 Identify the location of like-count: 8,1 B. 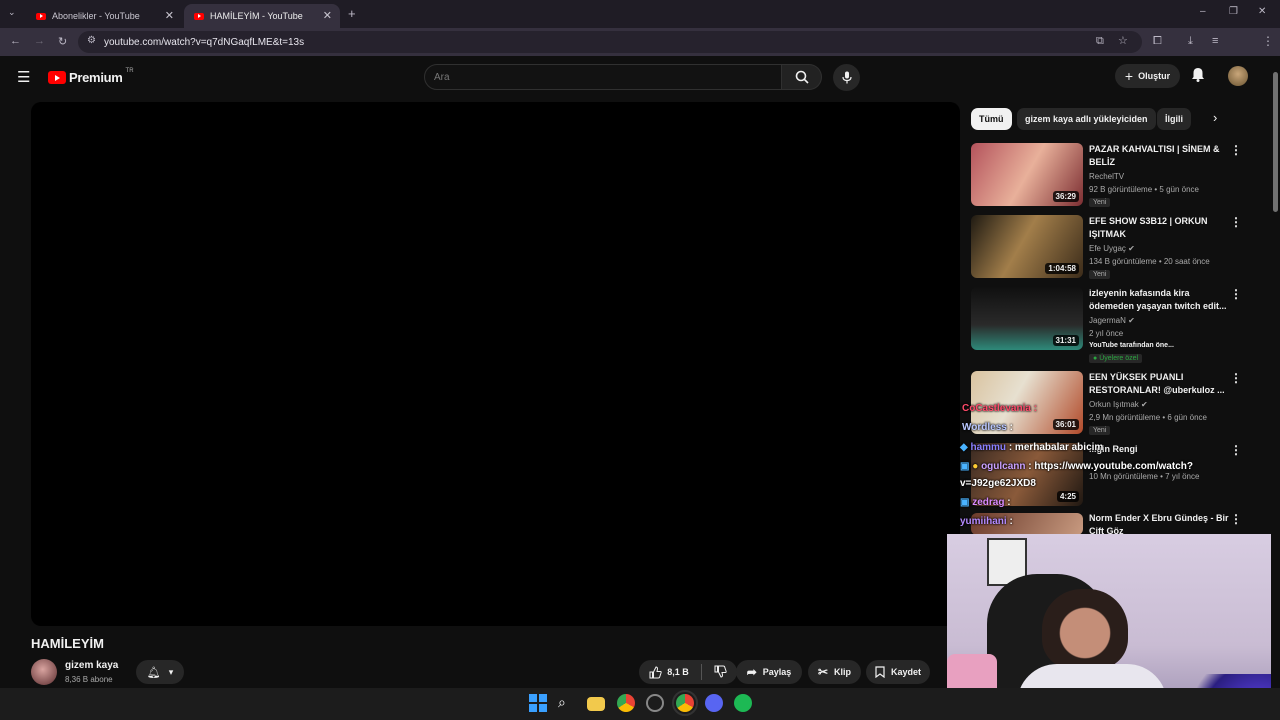
(678, 672).